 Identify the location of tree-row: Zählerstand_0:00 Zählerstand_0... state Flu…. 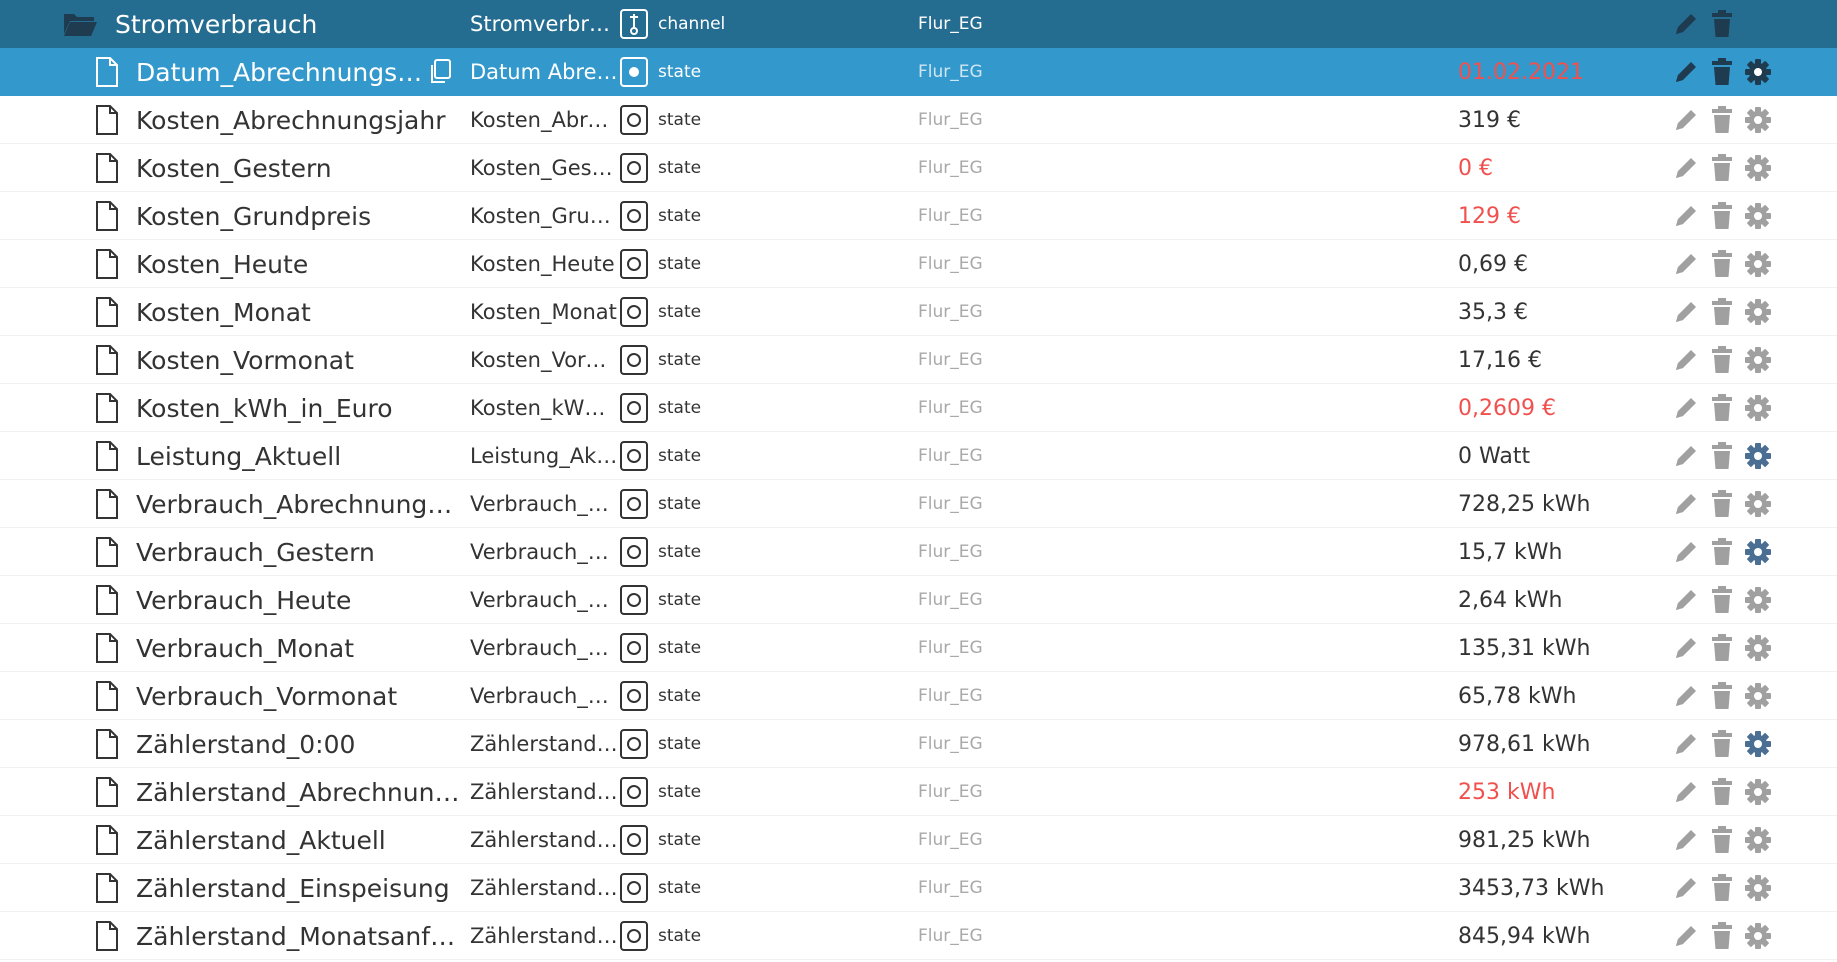
(918, 744).